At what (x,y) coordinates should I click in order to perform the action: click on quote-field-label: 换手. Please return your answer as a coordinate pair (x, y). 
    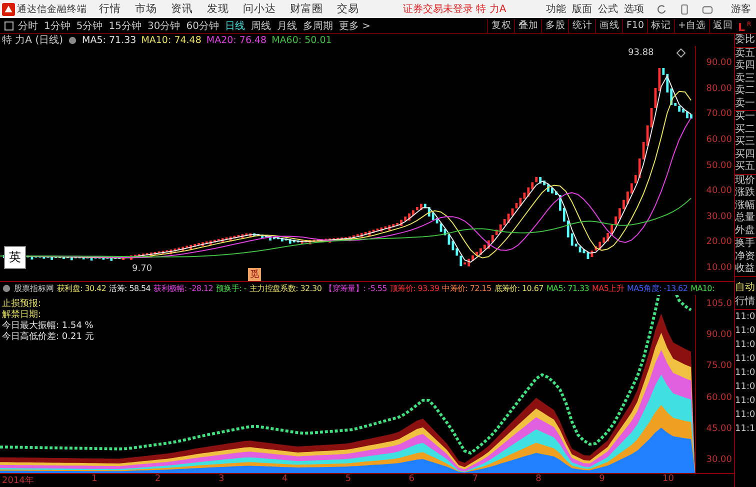
    Looking at the image, I should click on (745, 244).